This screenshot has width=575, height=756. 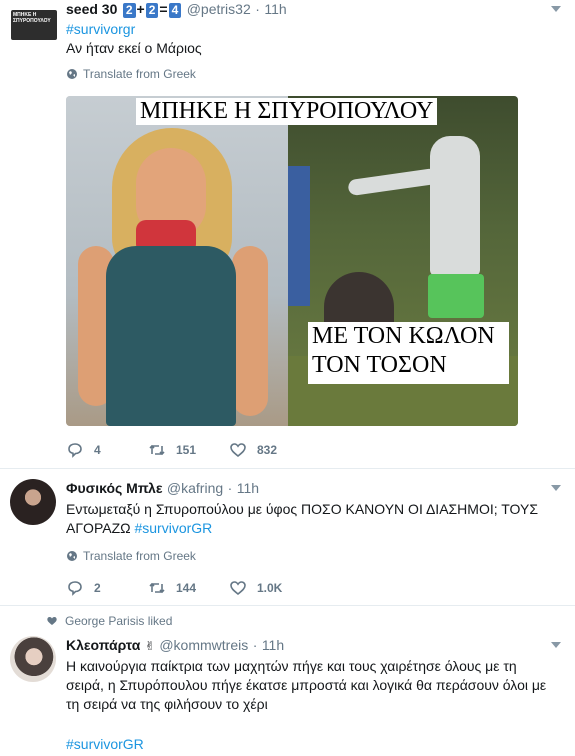 I want to click on tweet-header: seed 30 2 +2 = 4 @petris32 · 11h, so click(x=176, y=9).